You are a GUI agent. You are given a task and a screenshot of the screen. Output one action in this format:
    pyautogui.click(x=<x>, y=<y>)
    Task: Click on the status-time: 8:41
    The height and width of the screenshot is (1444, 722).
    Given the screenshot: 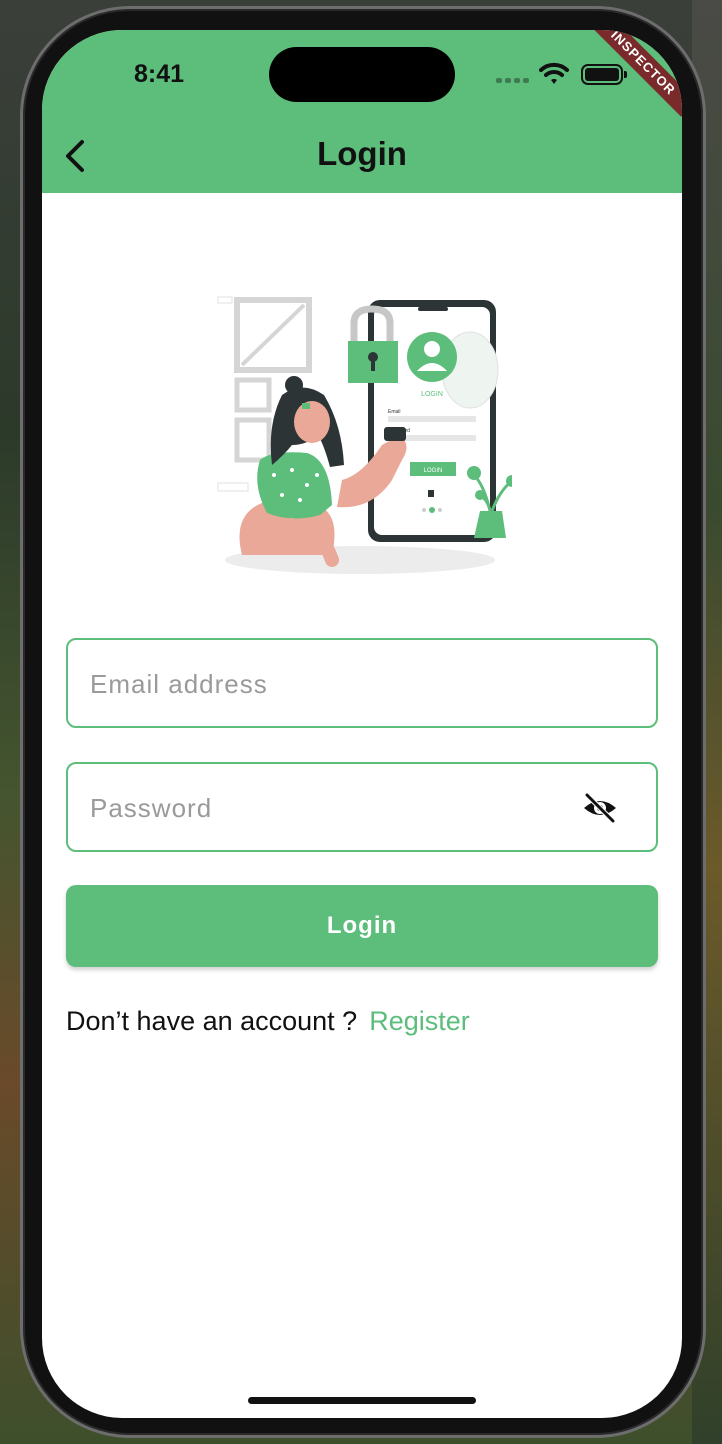 What is the action you would take?
    pyautogui.click(x=159, y=74)
    